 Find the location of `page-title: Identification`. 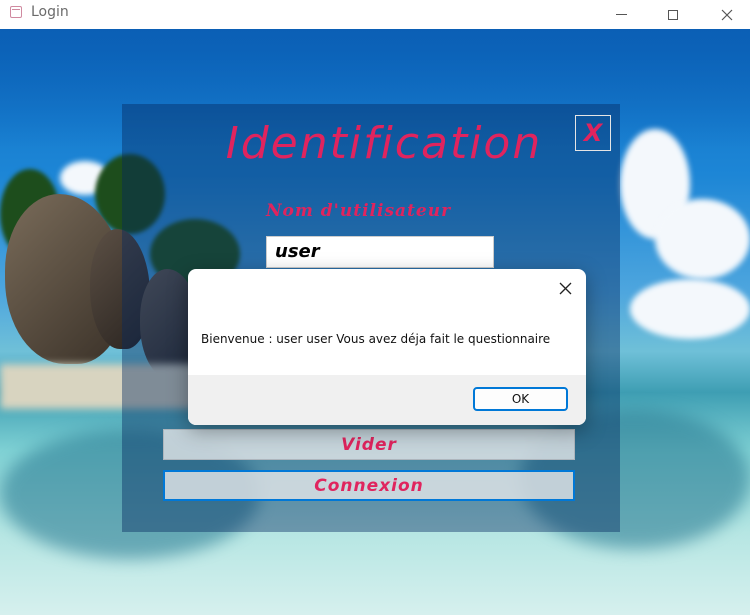

page-title: Identification is located at coordinates (384, 143).